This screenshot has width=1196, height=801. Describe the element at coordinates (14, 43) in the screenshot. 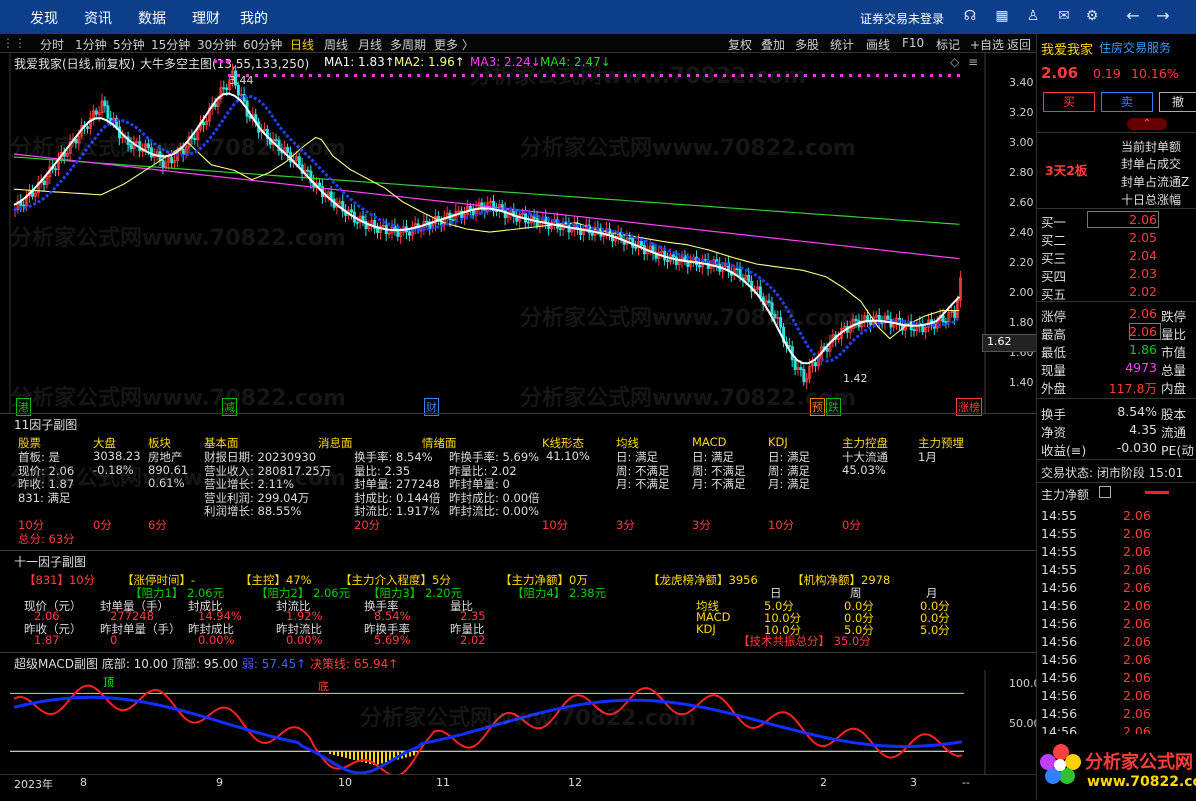

I see `grip-icon: ⋮⋮` at that location.